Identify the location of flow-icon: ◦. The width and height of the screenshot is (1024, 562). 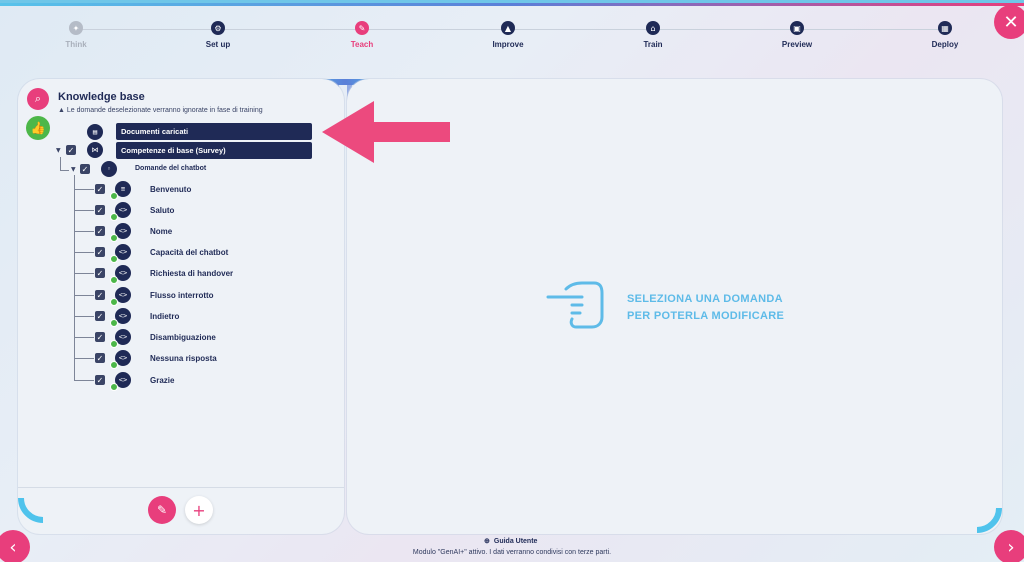
(109, 169).